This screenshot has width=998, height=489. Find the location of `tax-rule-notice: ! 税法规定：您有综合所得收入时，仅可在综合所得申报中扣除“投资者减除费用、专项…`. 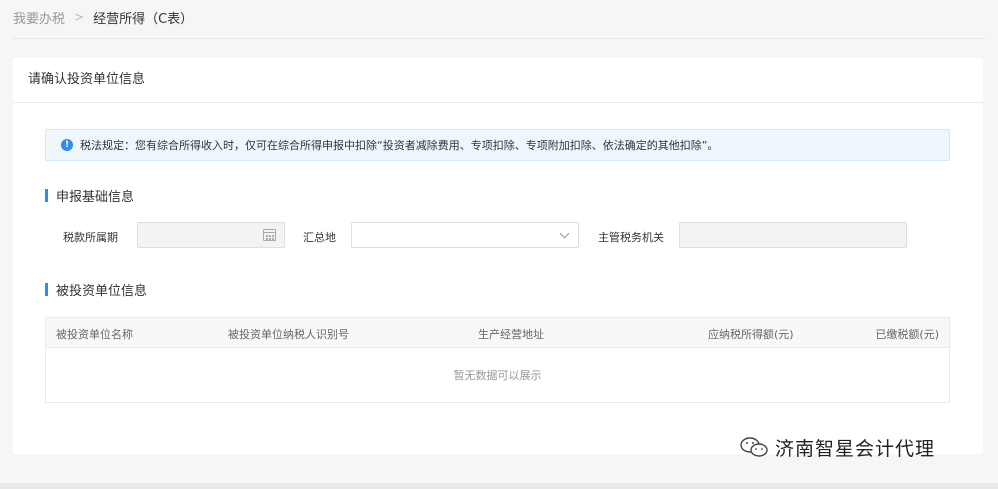

tax-rule-notice: ! 税法规定：您有综合所得收入时，仅可在综合所得申报中扣除“投资者减除费用、专项… is located at coordinates (497, 145).